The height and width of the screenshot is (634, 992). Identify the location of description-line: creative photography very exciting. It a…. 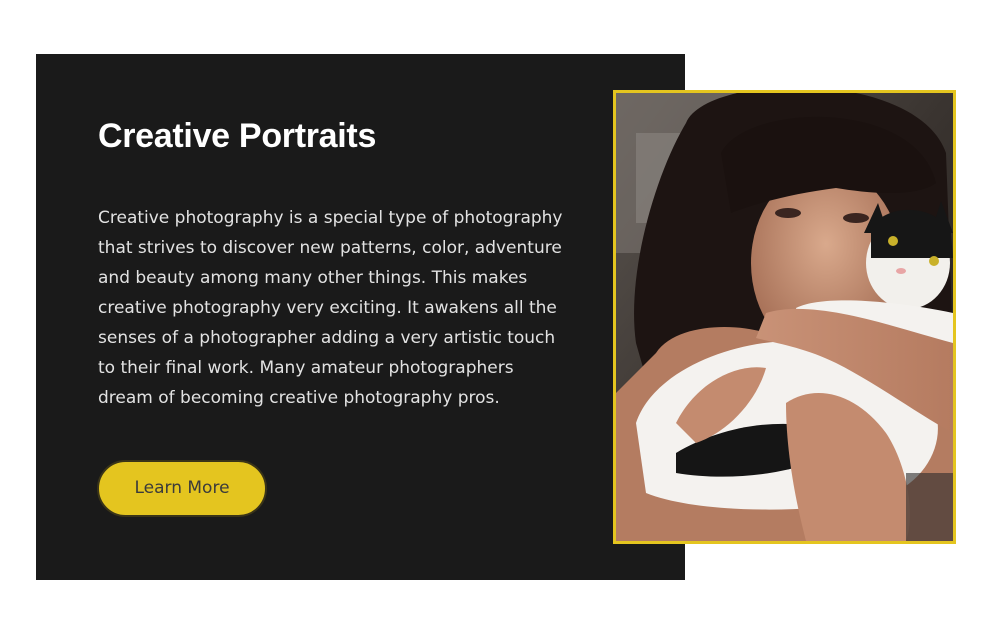
(327, 308).